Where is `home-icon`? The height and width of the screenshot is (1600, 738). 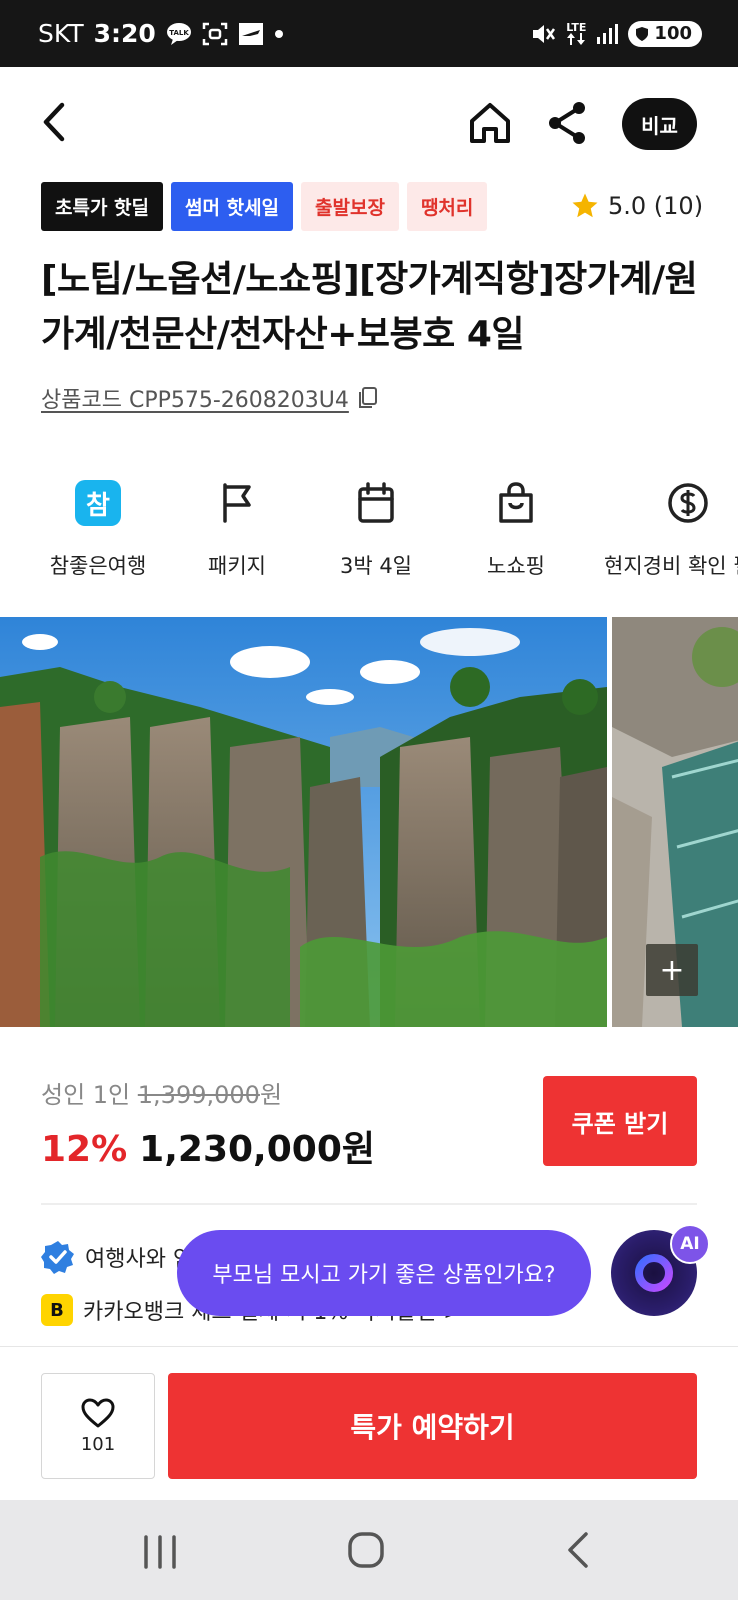
home-icon is located at coordinates (490, 123).